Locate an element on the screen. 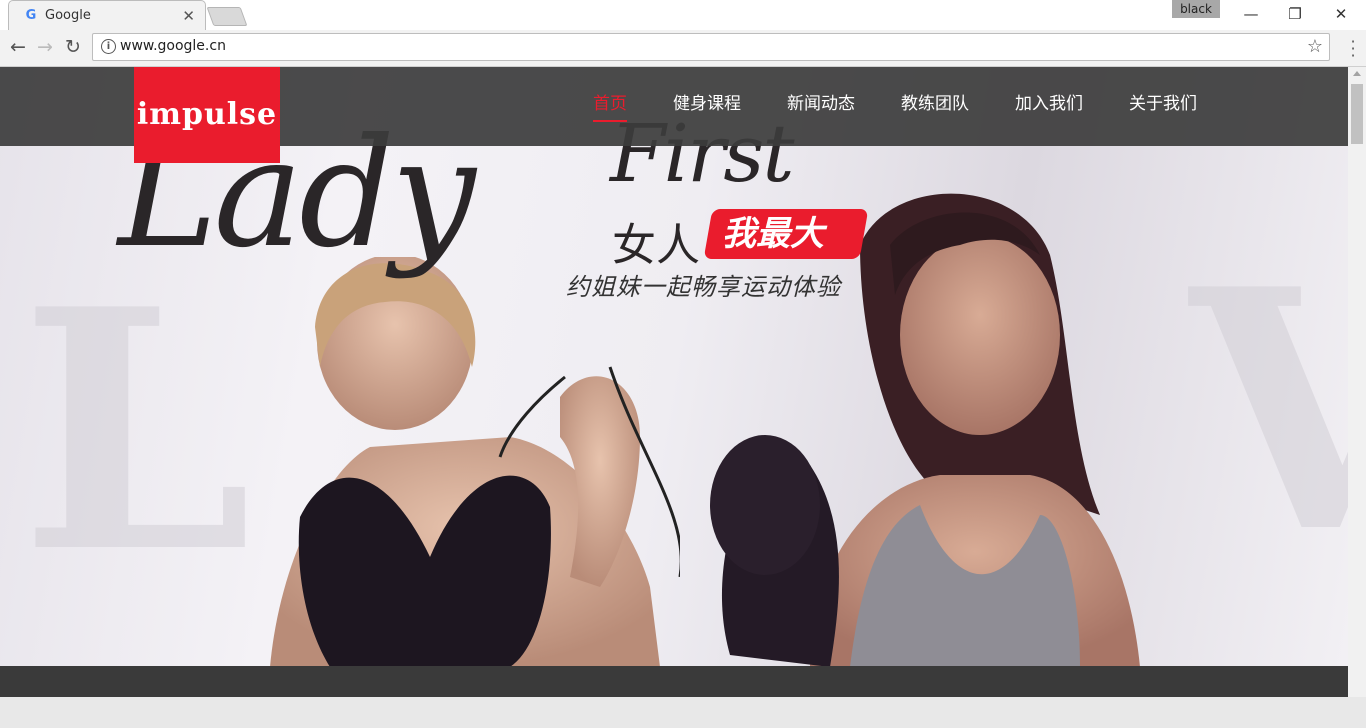 Image resolution: width=1366 pixels, height=728 pixels. tab-strip: G Google ✕ black — ❐ ✕ is located at coordinates (683, 15).